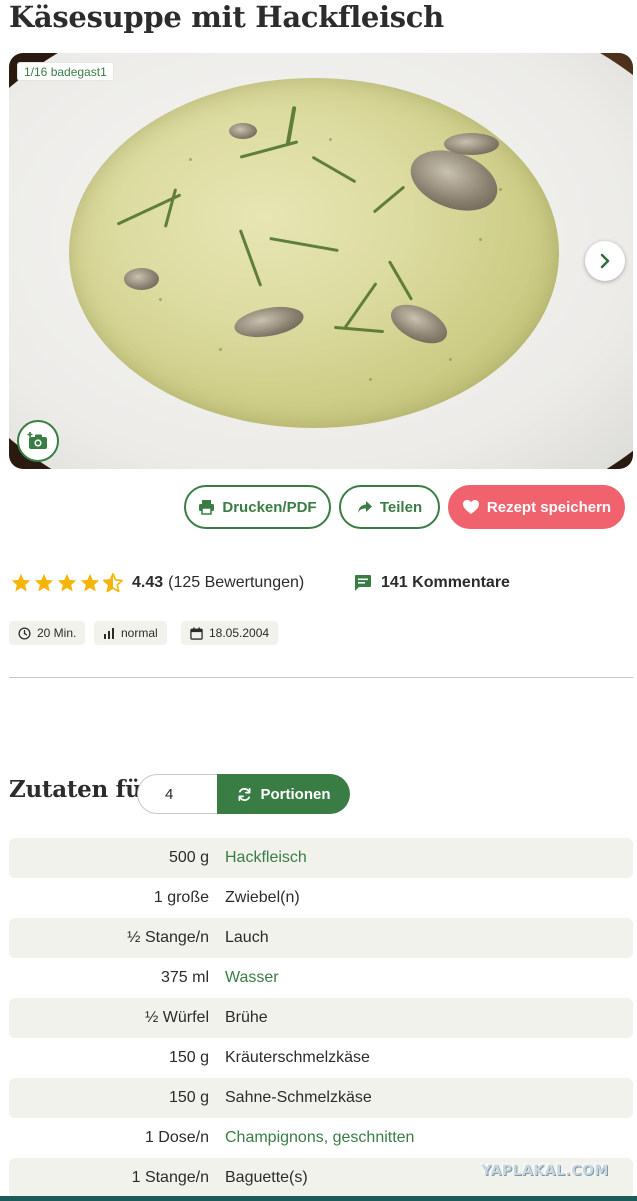 This screenshot has height=1201, width=637. Describe the element at coordinates (139, 633) in the screenshot. I see `difficulty: normal` at that location.